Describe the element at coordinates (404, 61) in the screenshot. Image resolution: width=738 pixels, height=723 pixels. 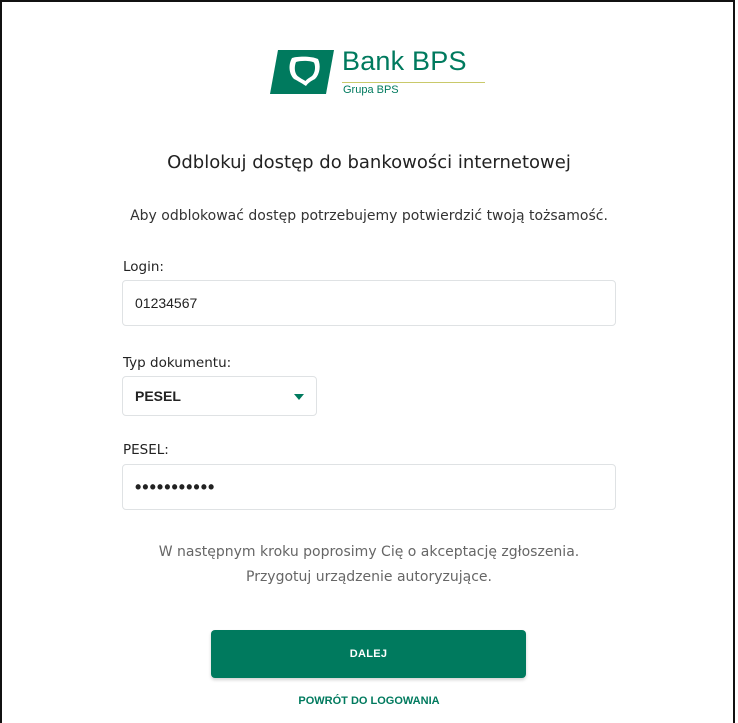
I see `bank-name: Bank BPS` at that location.